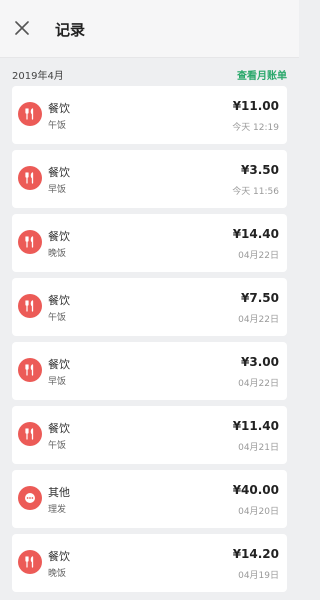 Image resolution: width=320 pixels, height=600 pixels. Describe the element at coordinates (260, 298) in the screenshot. I see `record-amount: ¥7.50` at that location.